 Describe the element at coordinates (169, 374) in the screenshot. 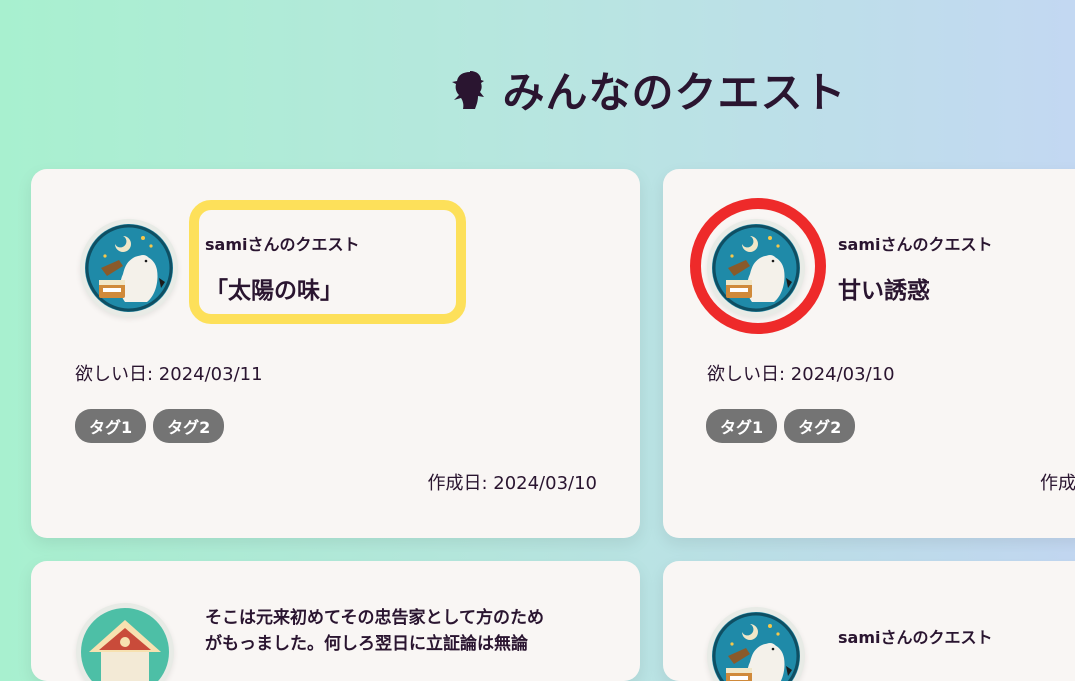

I see `desired-date: 欲しい日: 2024/03/11` at that location.